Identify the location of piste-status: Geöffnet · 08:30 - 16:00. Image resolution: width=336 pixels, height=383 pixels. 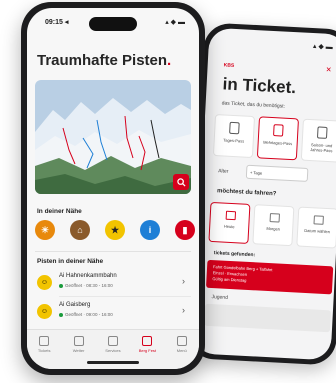
(86, 285).